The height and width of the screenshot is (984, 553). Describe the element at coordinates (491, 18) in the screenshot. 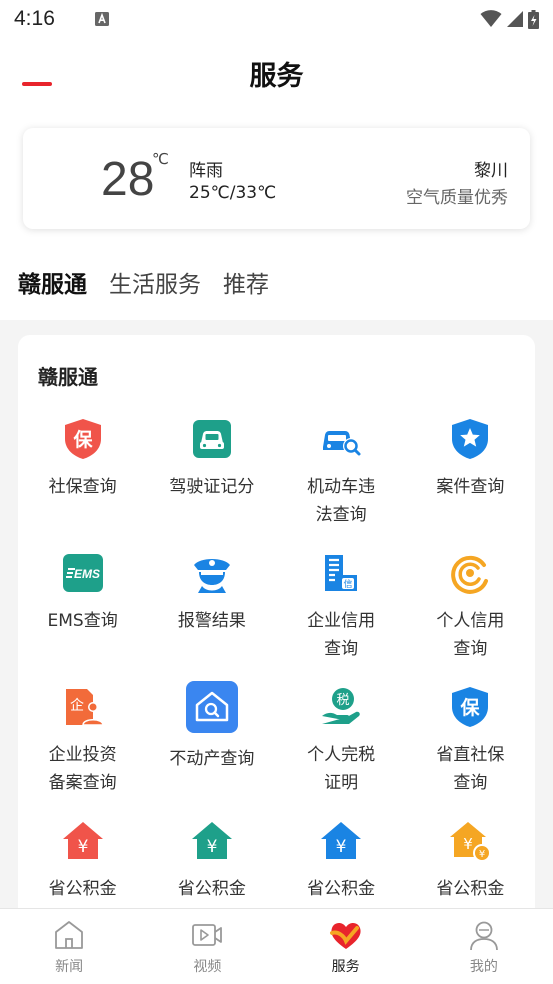

I see `wifi-icon` at that location.